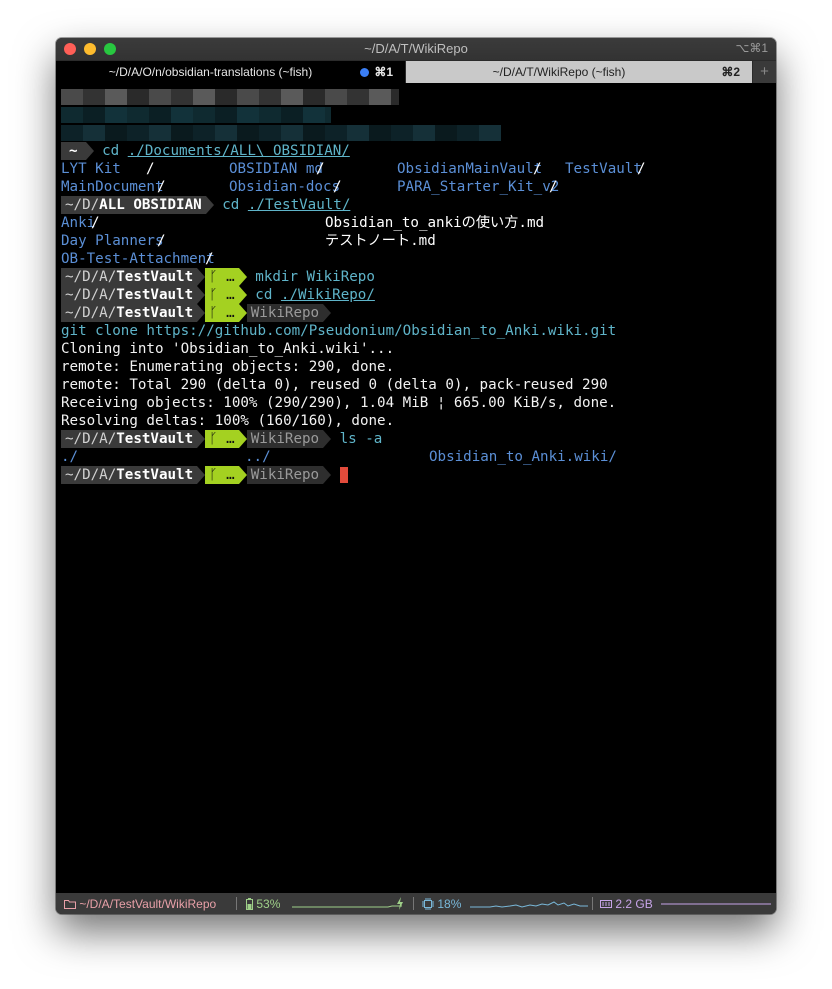 The image size is (832, 989). I want to click on prompt-line: ~/D/A/TestVault ᚴ … cd ./WikiRepo/, so click(416, 295).